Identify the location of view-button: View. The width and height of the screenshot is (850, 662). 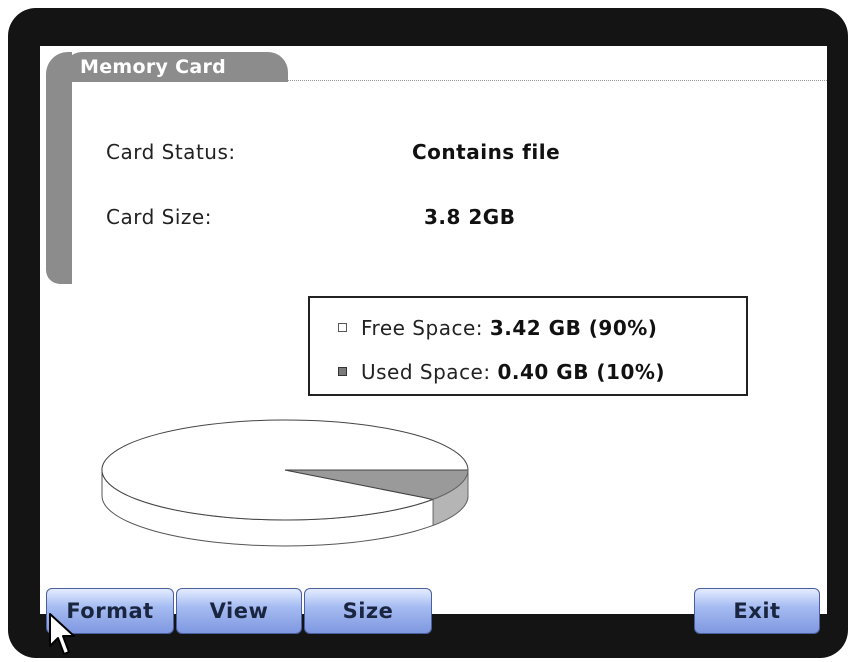
(239, 611).